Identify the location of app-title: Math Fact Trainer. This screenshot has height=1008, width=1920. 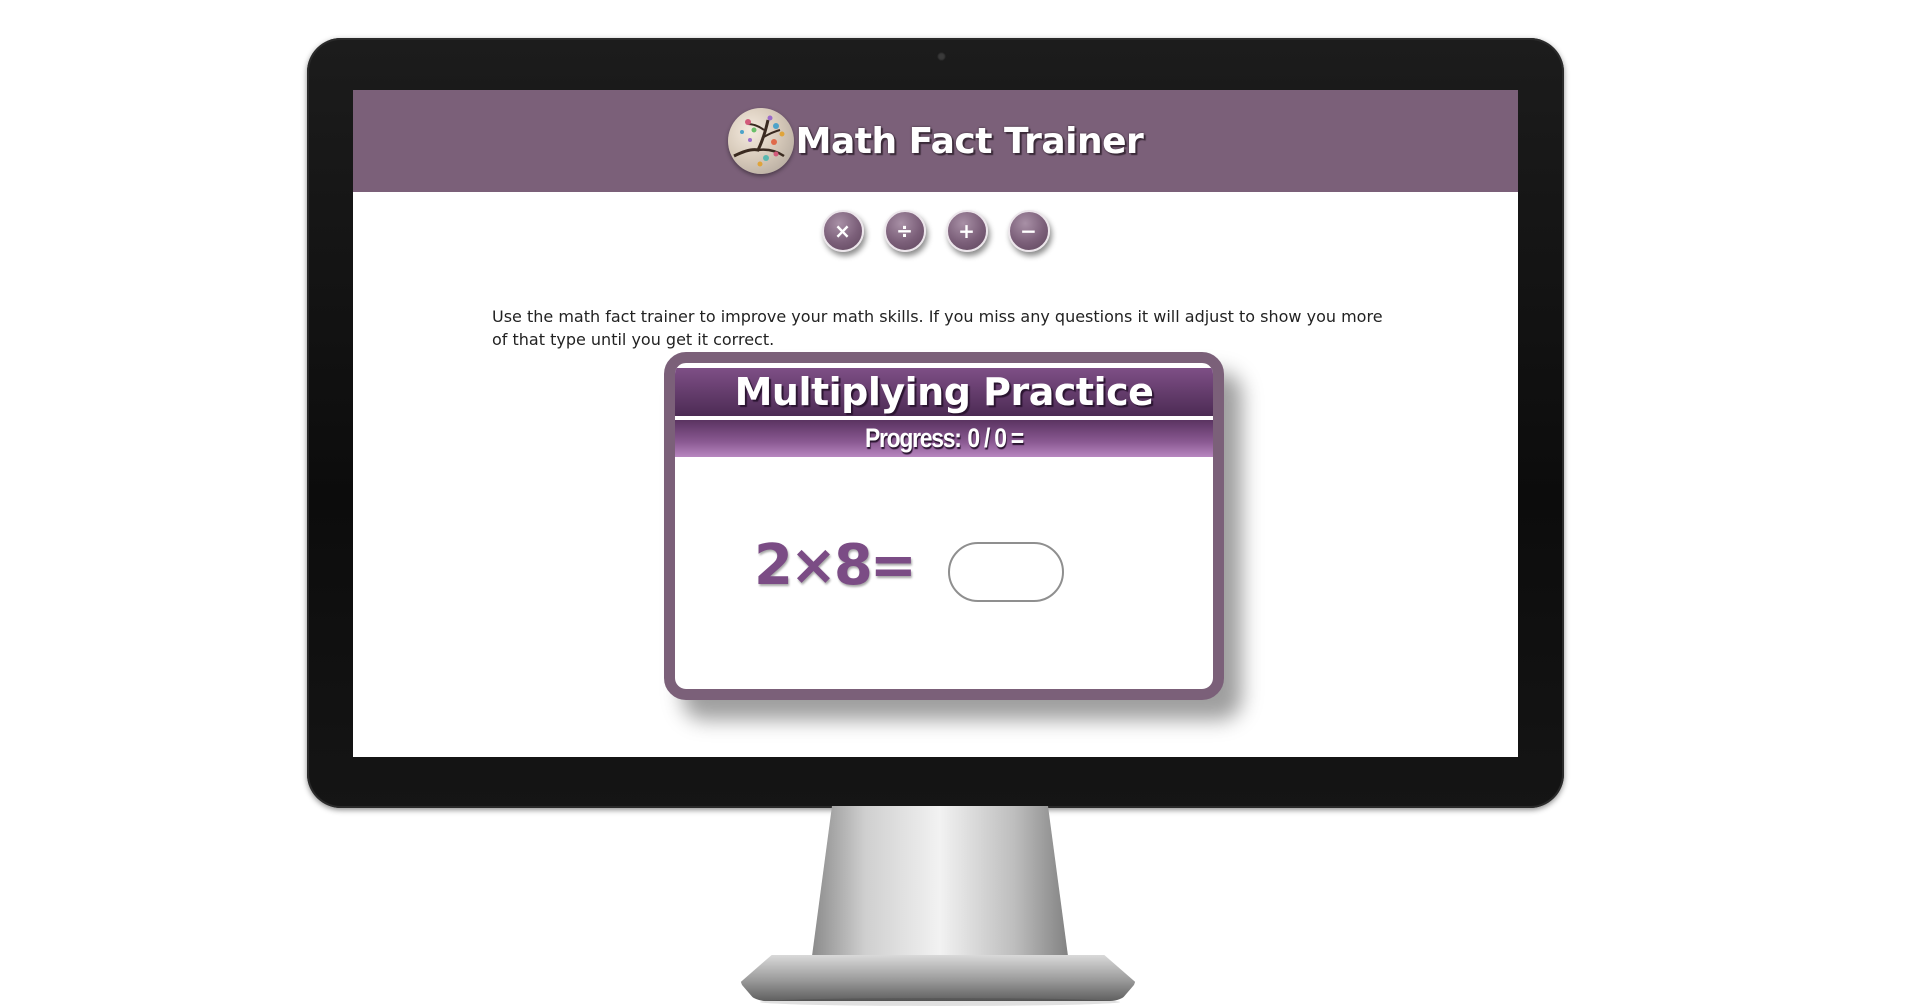
(969, 141).